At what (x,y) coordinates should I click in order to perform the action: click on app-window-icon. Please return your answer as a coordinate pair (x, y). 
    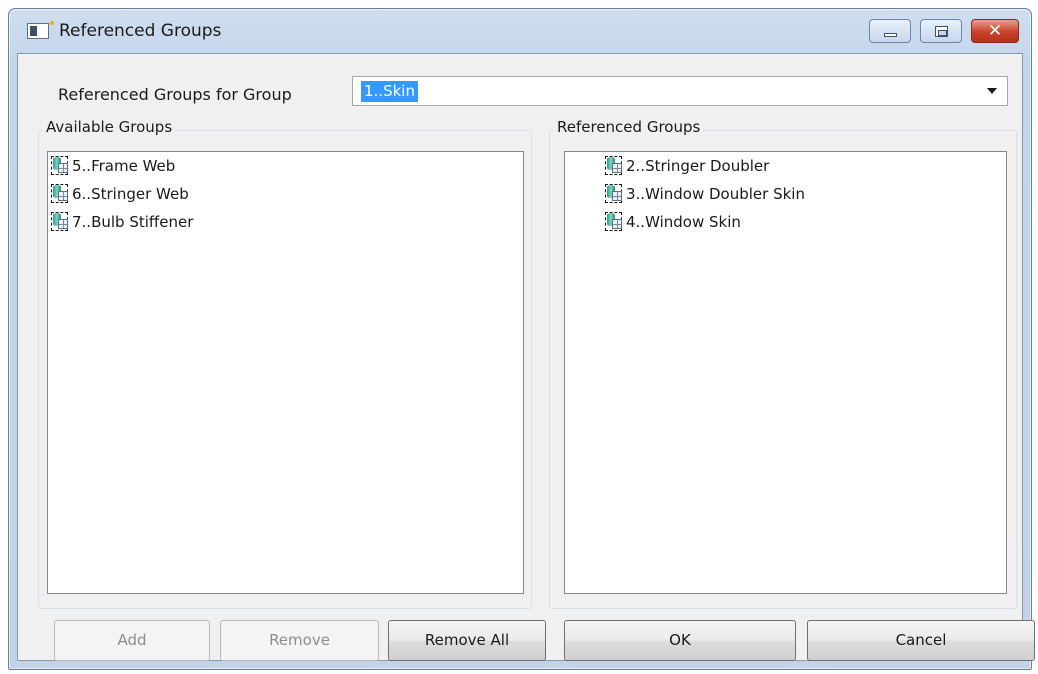
    Looking at the image, I should click on (40, 30).